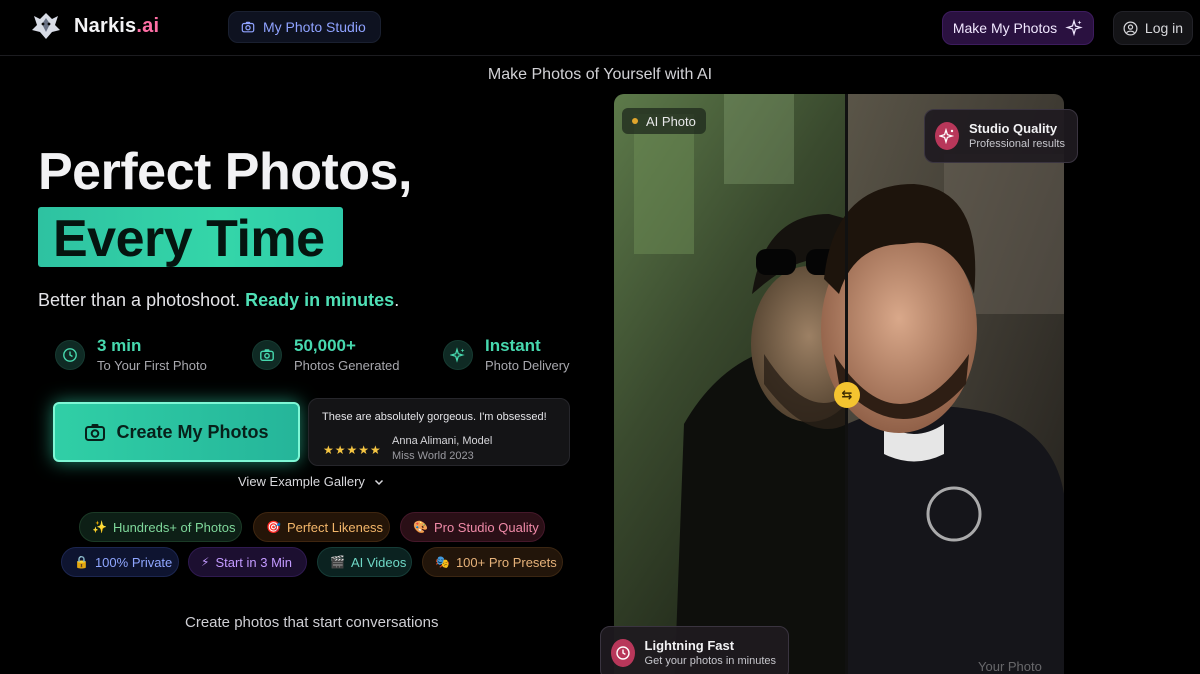  I want to click on card-subtitle: Professional results, so click(1017, 143).